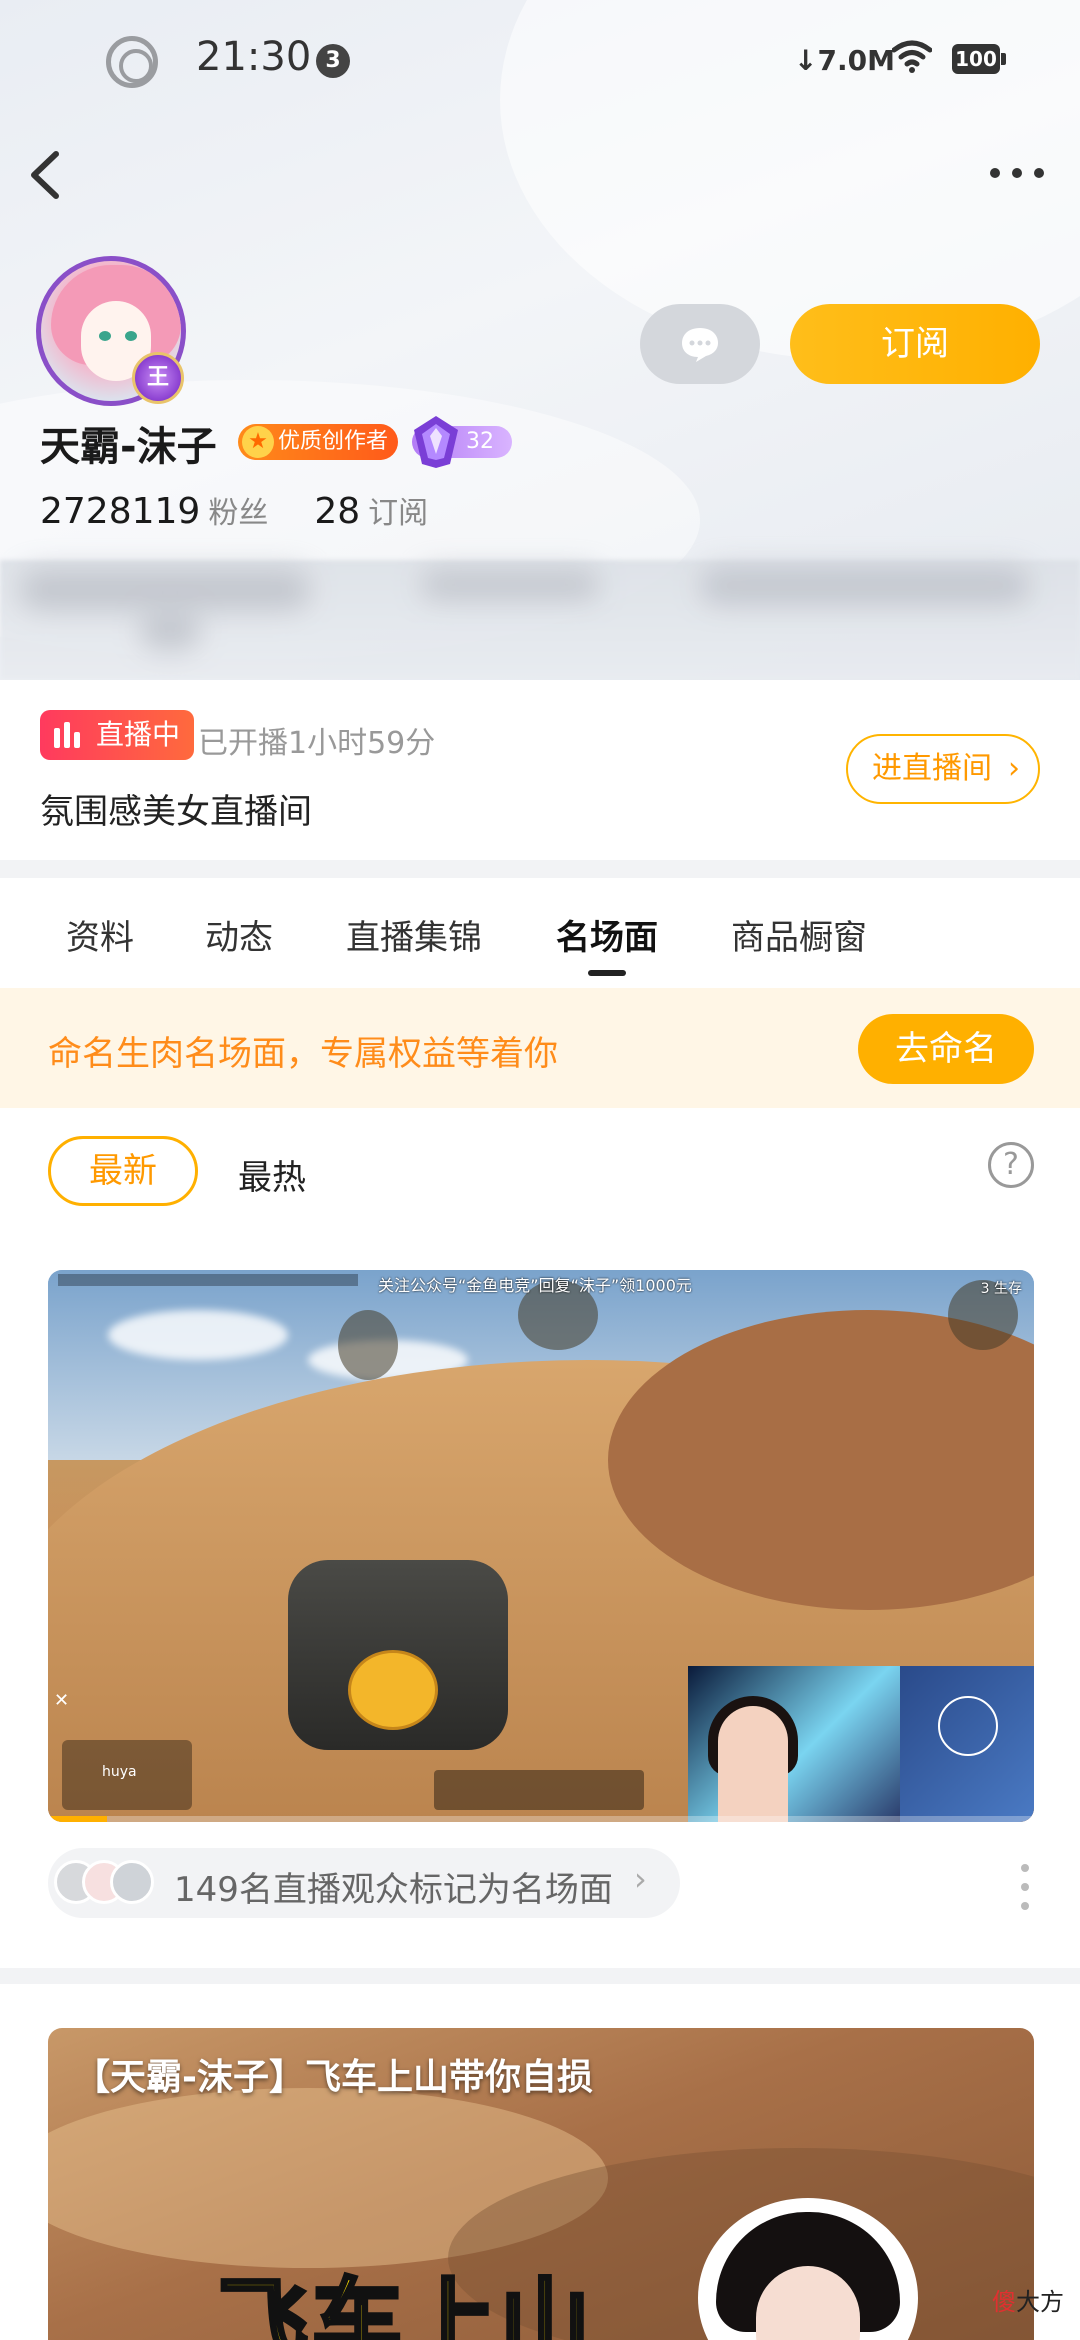 The width and height of the screenshot is (1080, 2340). What do you see at coordinates (176, 812) in the screenshot?
I see `live-title: 氛围感美女直播间` at bounding box center [176, 812].